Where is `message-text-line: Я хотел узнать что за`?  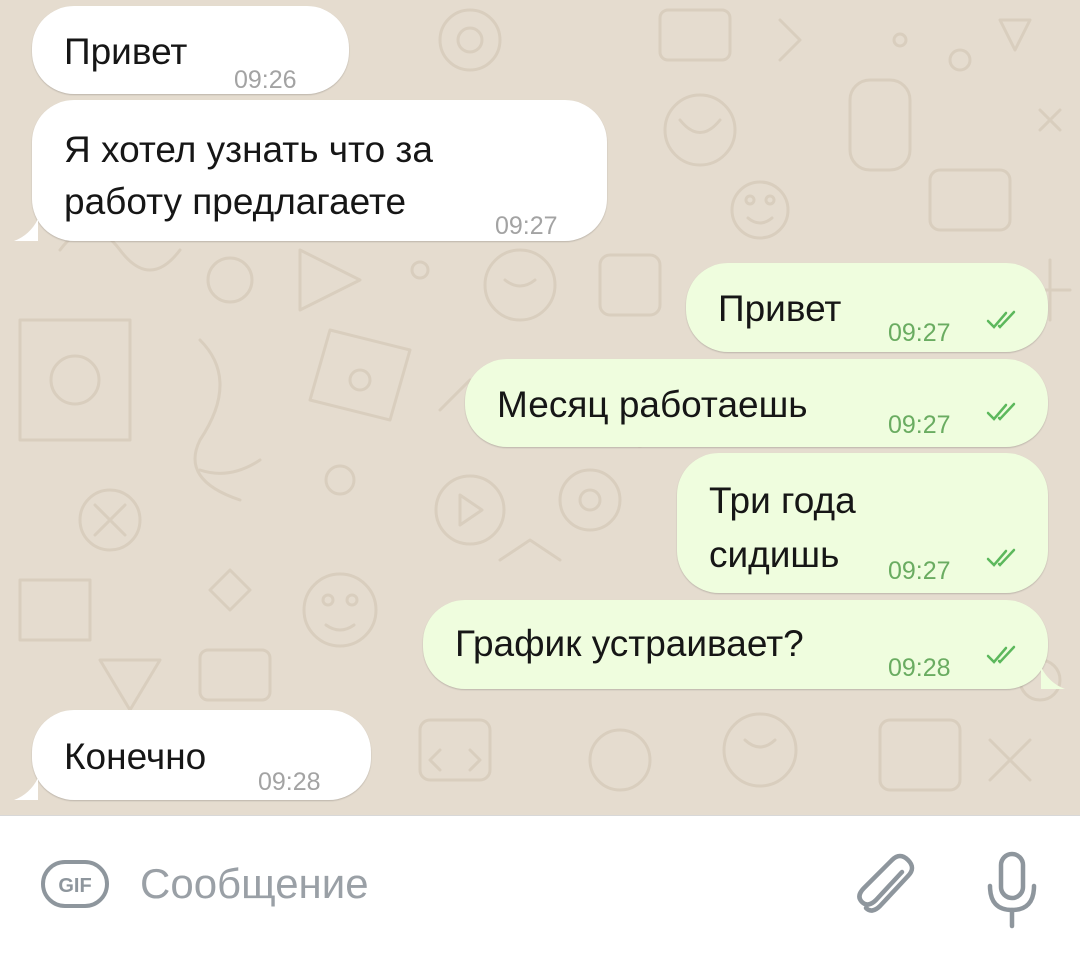
message-text-line: Я хотел узнать что за is located at coordinates (248, 149).